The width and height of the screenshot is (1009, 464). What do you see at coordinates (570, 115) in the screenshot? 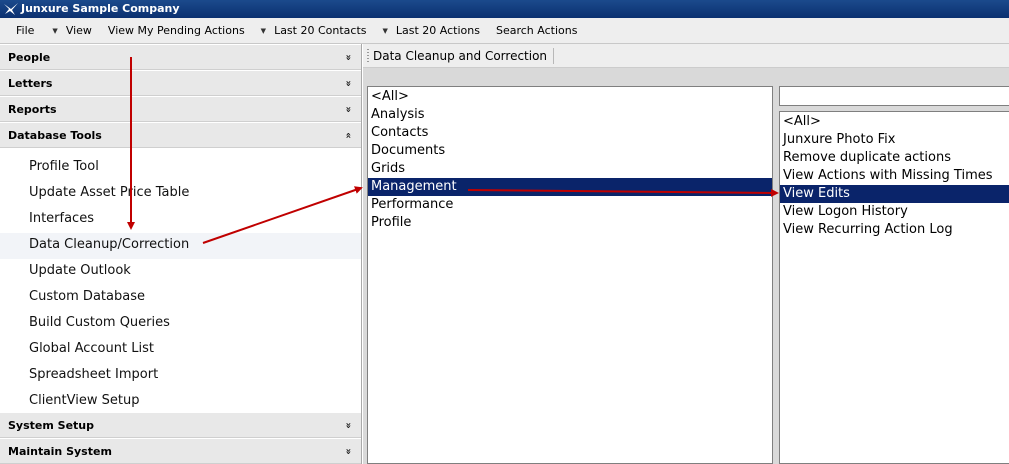
I see `category-item-analysis: Analysis` at bounding box center [570, 115].